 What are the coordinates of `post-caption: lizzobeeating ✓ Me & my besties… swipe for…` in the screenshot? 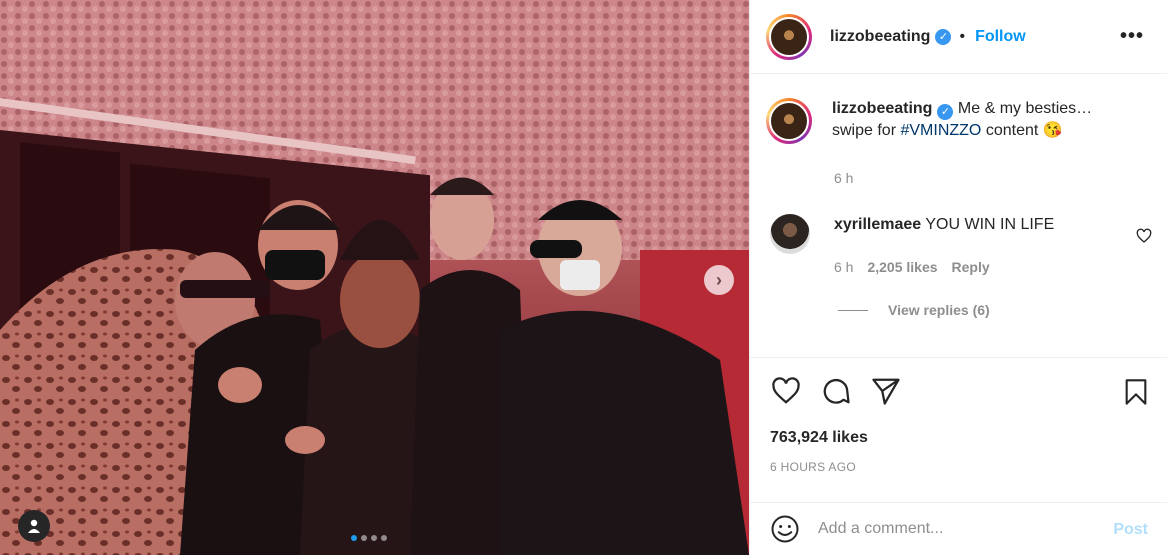 It's located at (949, 121).